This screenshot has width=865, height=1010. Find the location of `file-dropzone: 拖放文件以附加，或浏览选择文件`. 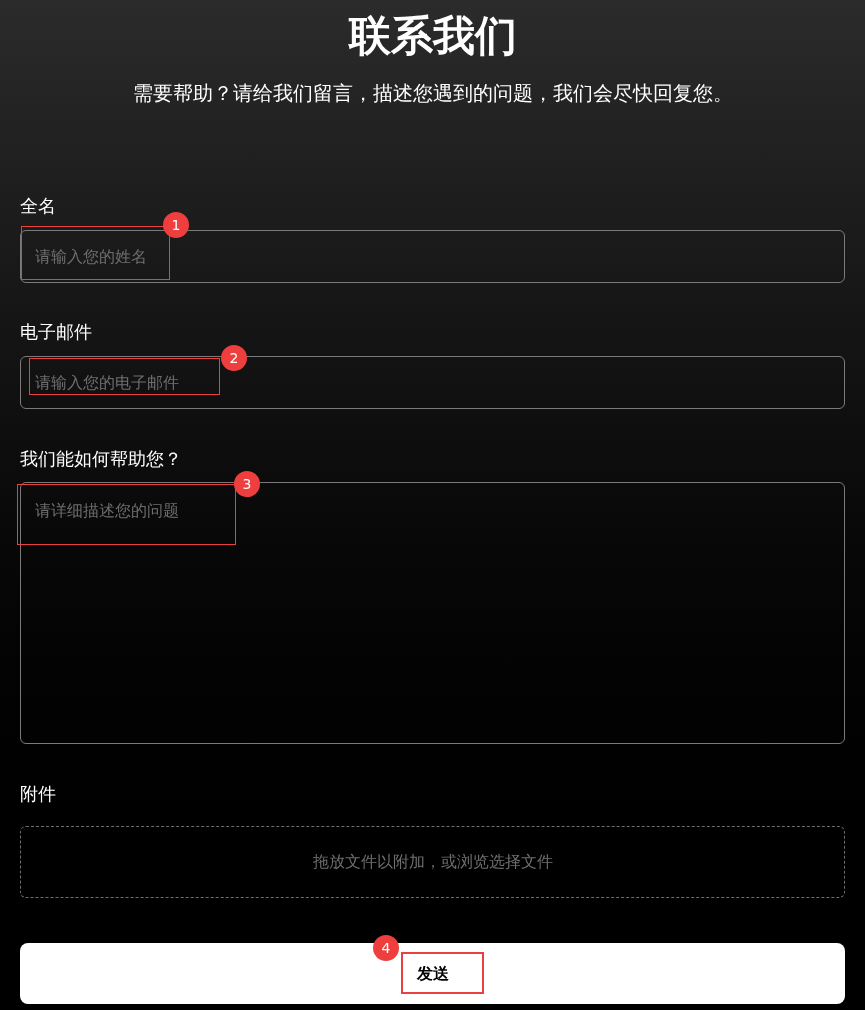

file-dropzone: 拖放文件以附加，或浏览选择文件 is located at coordinates (432, 862).